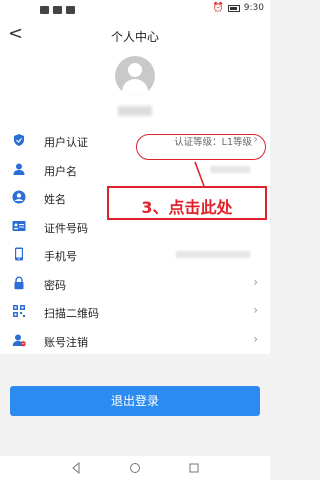 The image size is (320, 480). I want to click on status-bar: ⏰ 9:30, so click(135, 10).